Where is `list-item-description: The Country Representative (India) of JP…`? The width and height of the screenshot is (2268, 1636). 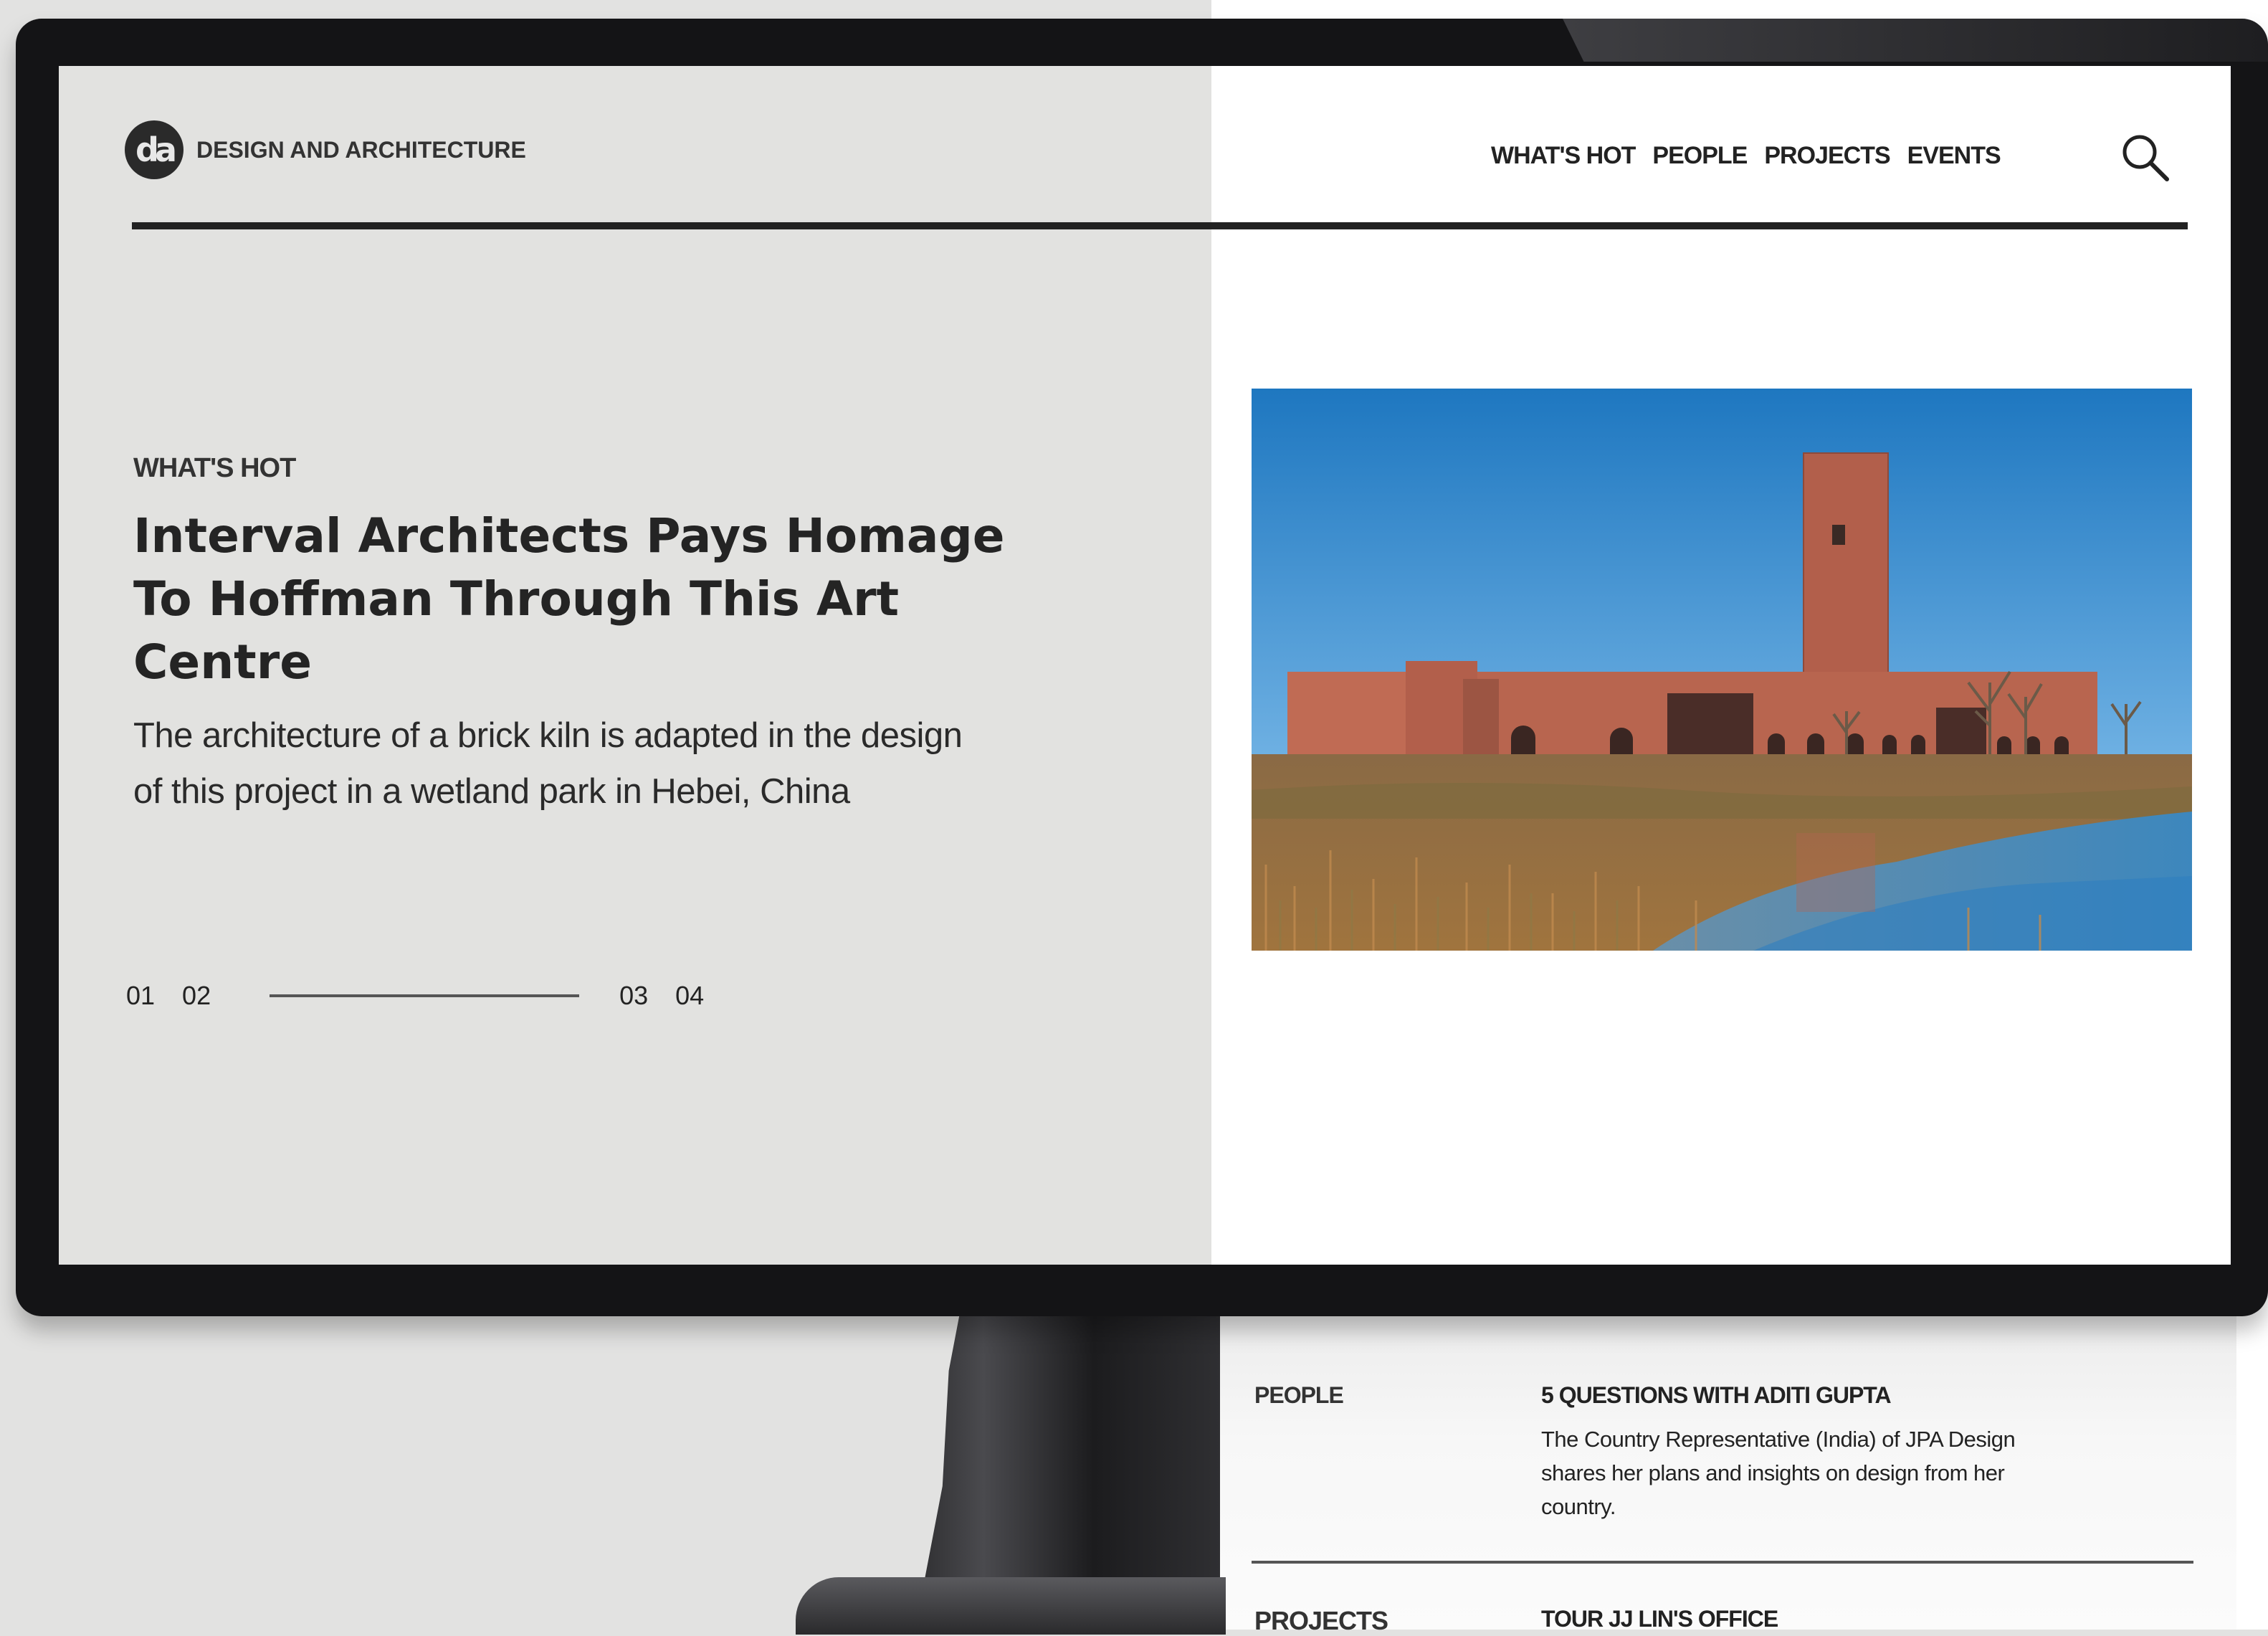 list-item-description: The Country Representative (India) of JP… is located at coordinates (1778, 1473).